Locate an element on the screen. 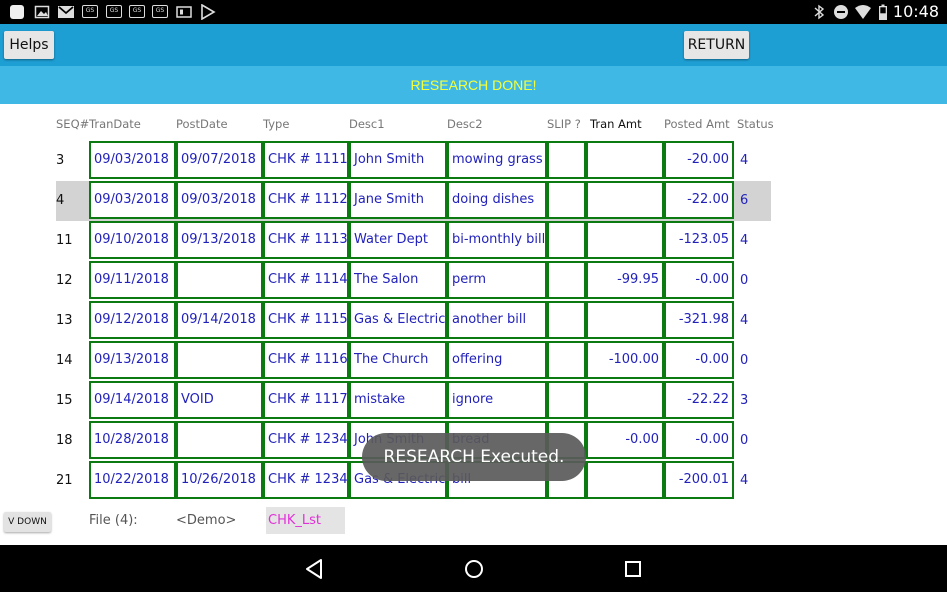 The image size is (947, 592). row-seq: 3 is located at coordinates (73, 161).